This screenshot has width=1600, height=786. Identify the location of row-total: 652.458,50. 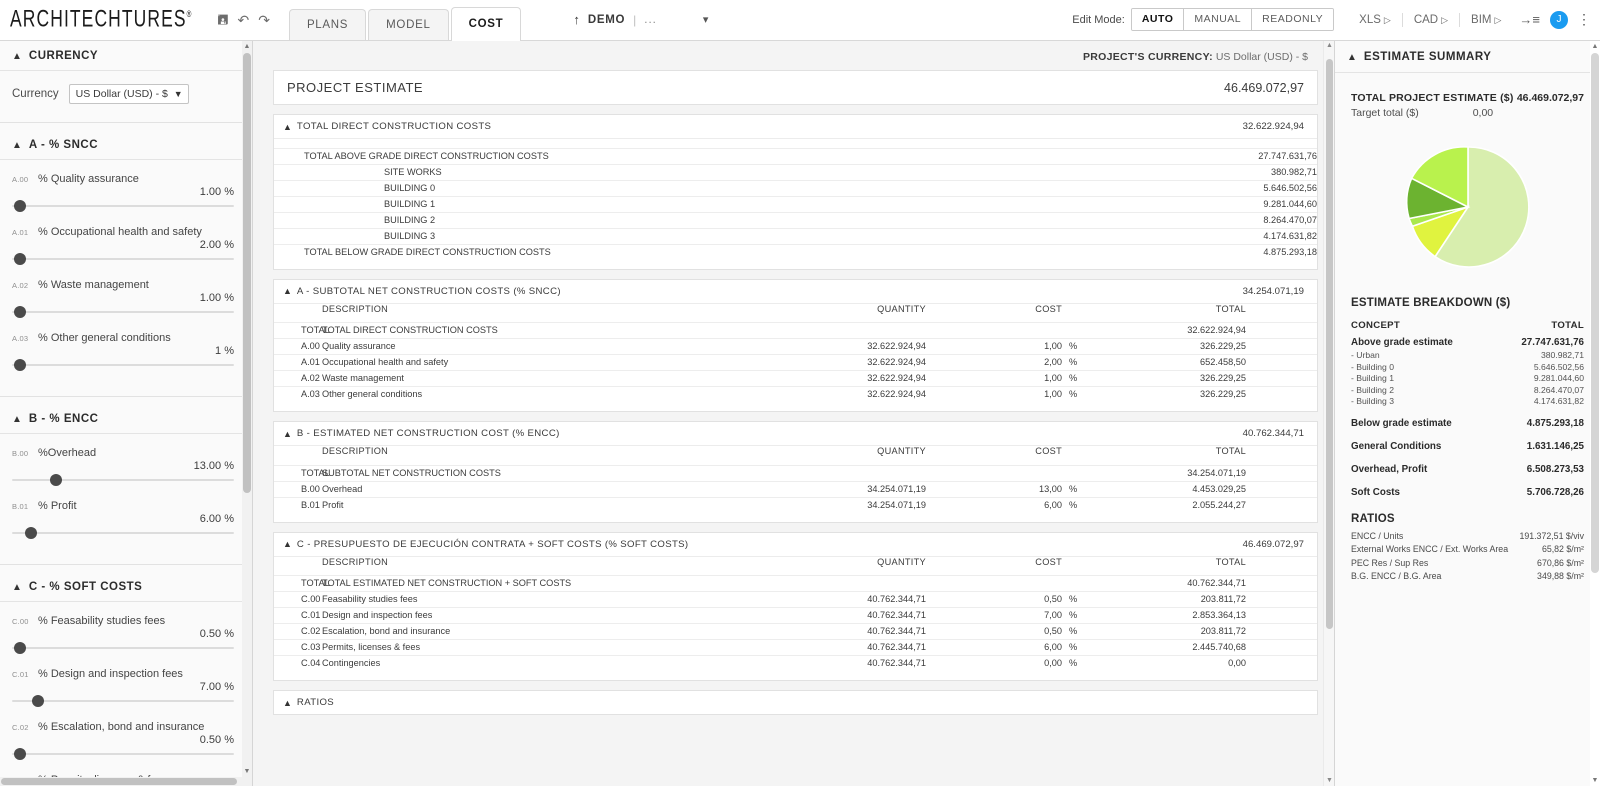
(1171, 362).